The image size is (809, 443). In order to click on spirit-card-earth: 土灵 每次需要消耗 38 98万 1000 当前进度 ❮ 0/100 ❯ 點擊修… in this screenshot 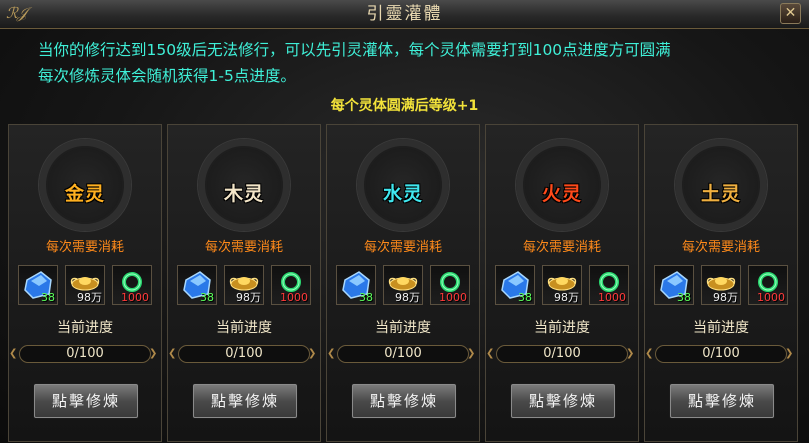, I will do `click(721, 283)`.